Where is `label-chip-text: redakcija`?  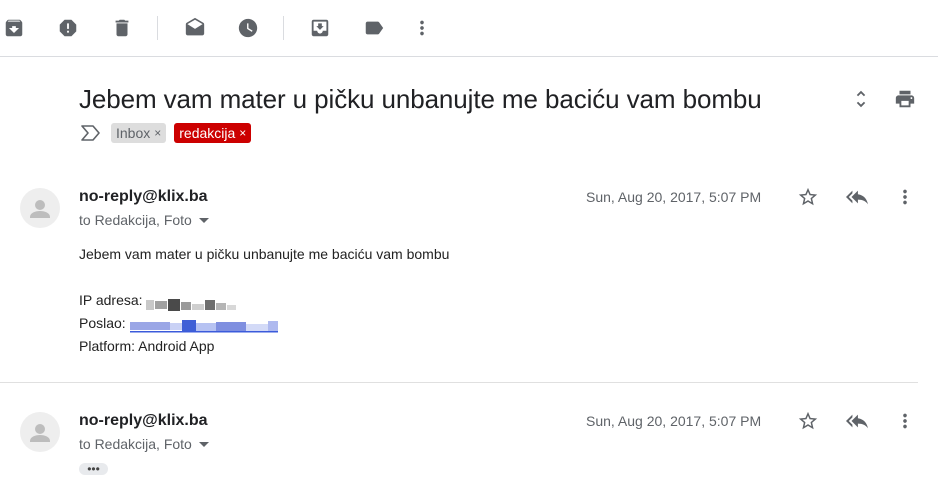
label-chip-text: redakcija is located at coordinates (207, 133).